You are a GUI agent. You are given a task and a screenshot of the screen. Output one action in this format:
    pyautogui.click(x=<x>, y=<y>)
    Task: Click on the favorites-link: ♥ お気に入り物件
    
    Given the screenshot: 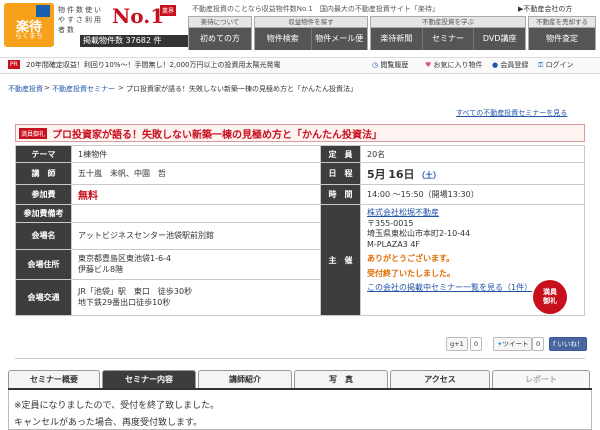 What is the action you would take?
    pyautogui.click(x=454, y=65)
    